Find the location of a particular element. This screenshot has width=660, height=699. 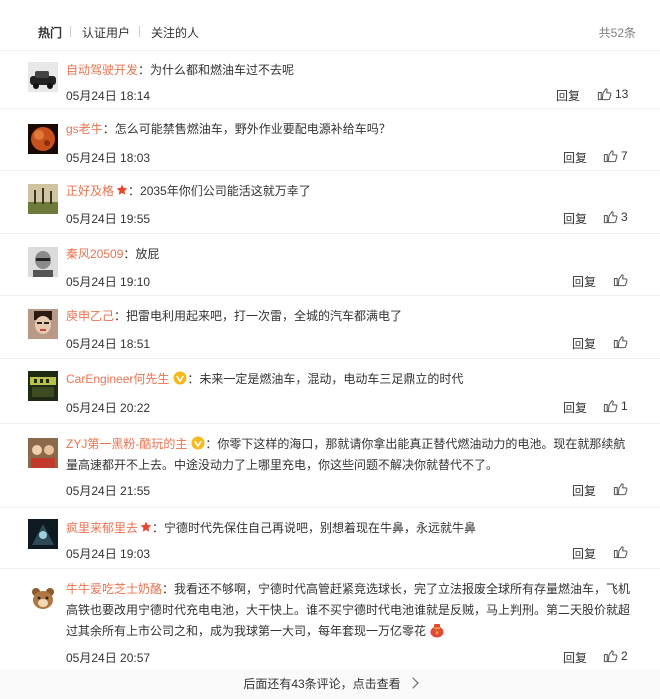

comment-time: 05月24日 20:22 is located at coordinates (108, 408).